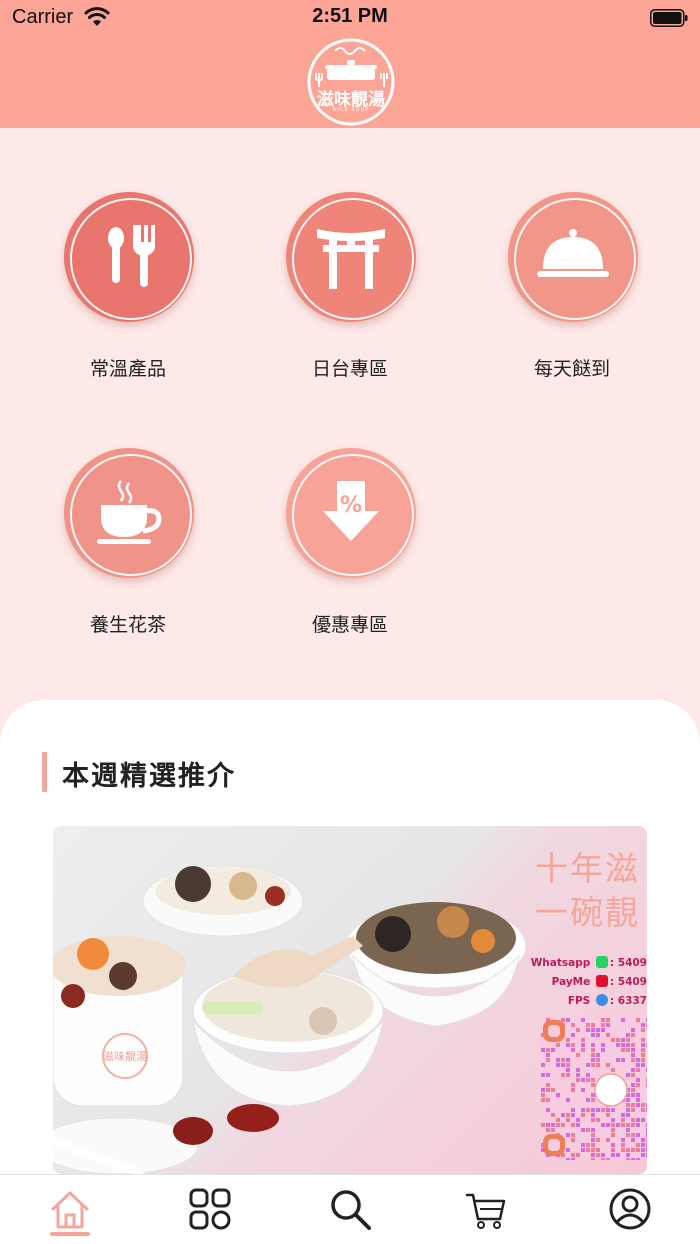  What do you see at coordinates (44, 772) in the screenshot?
I see `section-accent-bar` at bounding box center [44, 772].